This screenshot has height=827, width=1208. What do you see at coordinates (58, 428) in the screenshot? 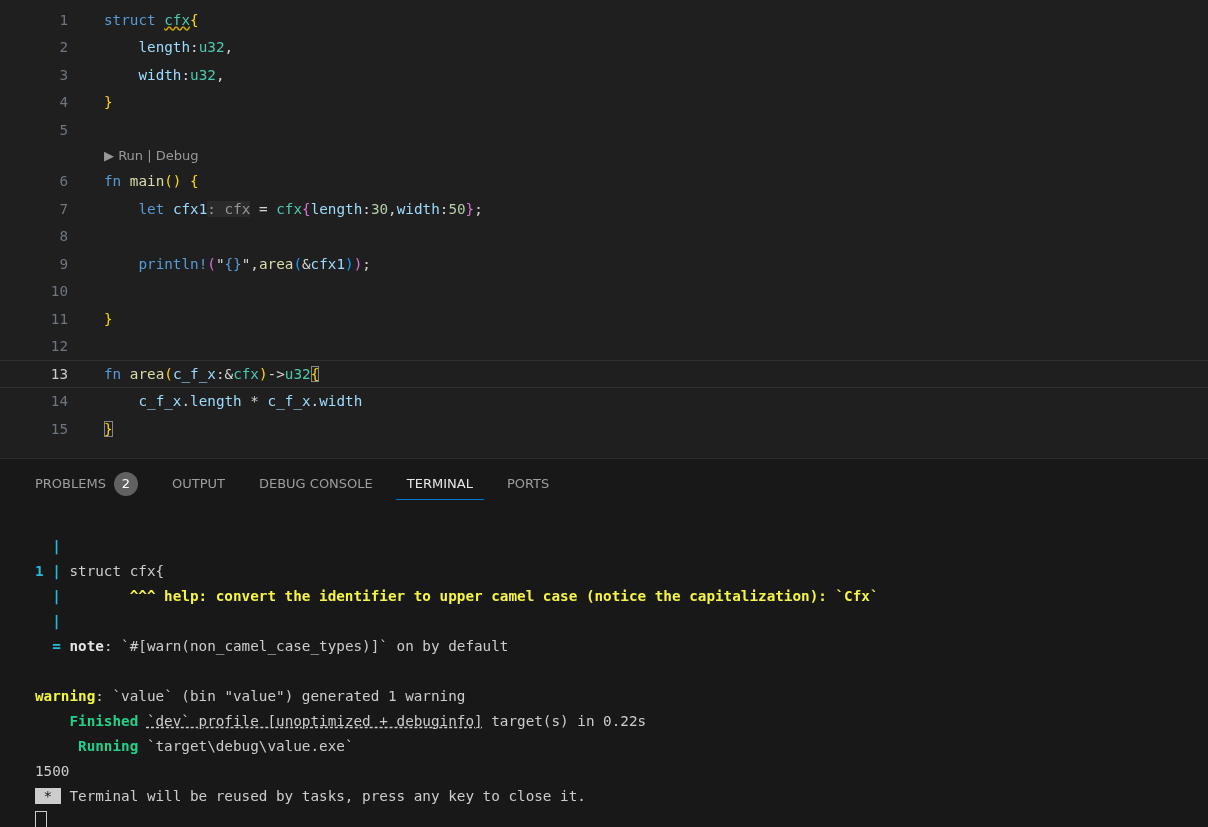
I see `line-number: 15` at bounding box center [58, 428].